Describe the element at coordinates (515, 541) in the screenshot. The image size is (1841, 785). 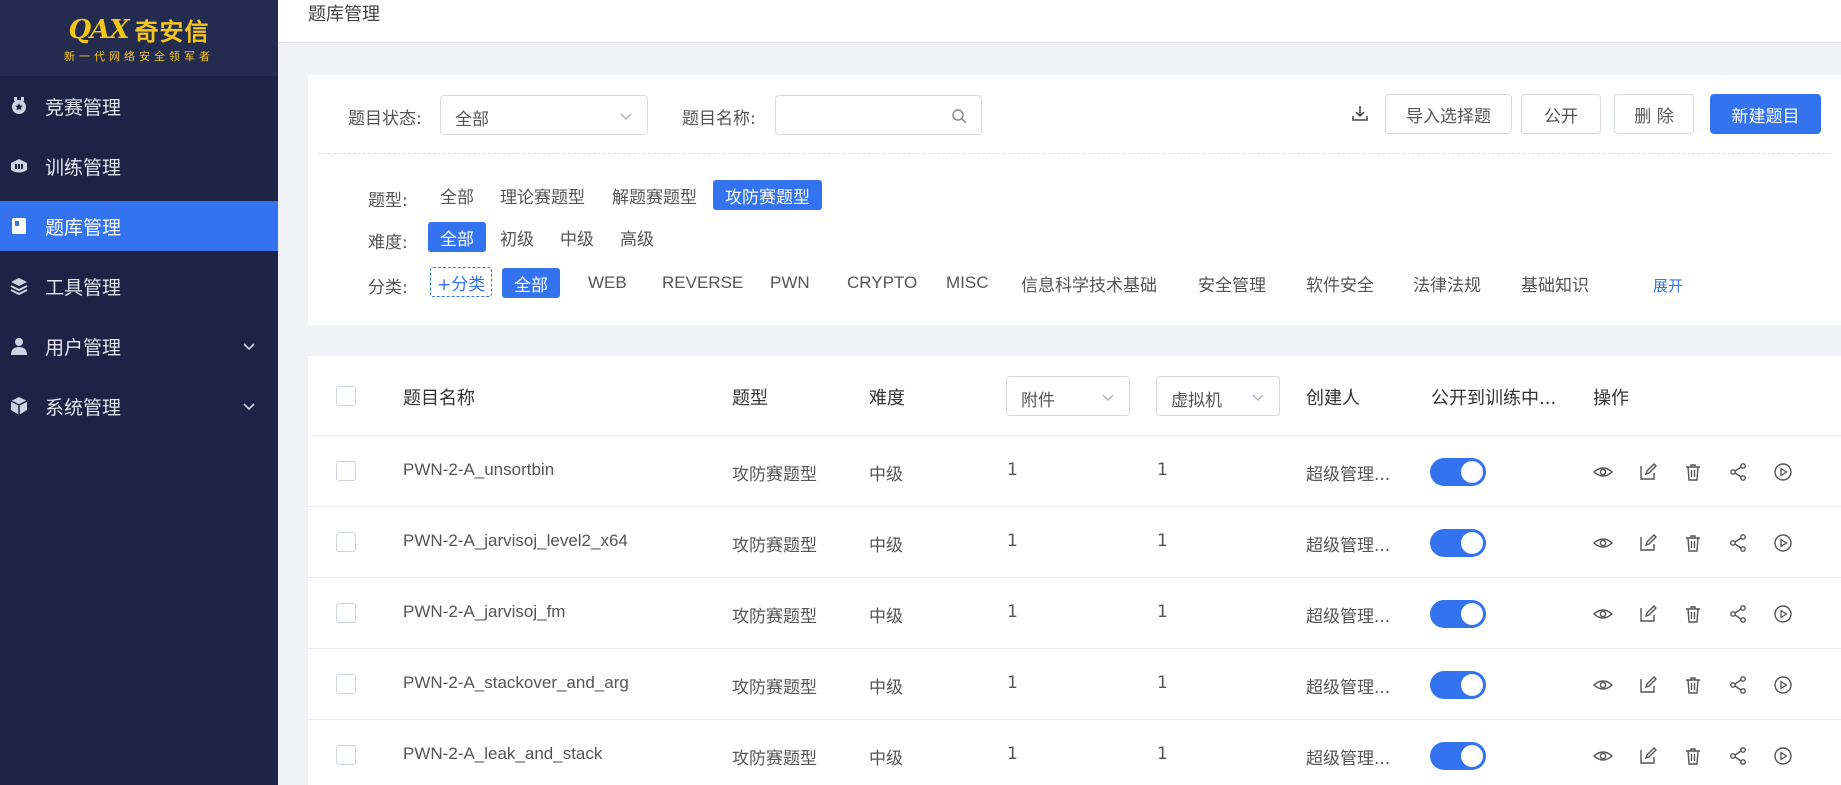
I see `question-name: PWN-2-A_jarvisoj_level2_x64` at that location.